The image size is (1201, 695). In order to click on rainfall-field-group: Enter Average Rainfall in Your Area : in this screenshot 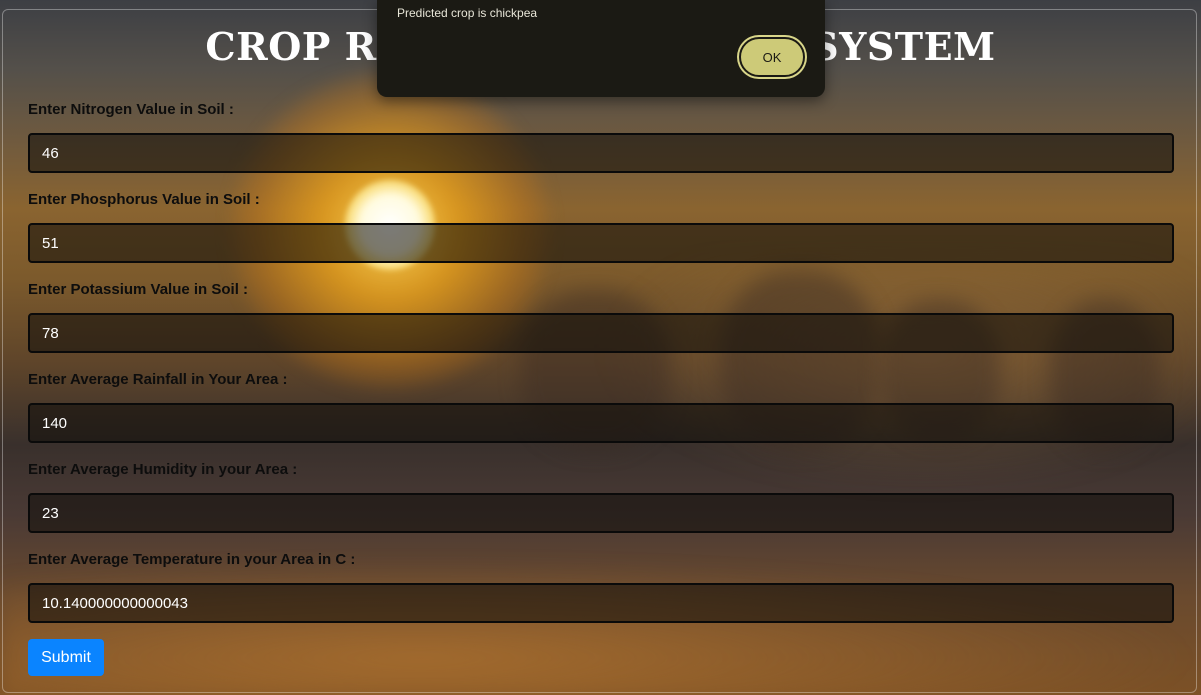, I will do `click(601, 406)`.